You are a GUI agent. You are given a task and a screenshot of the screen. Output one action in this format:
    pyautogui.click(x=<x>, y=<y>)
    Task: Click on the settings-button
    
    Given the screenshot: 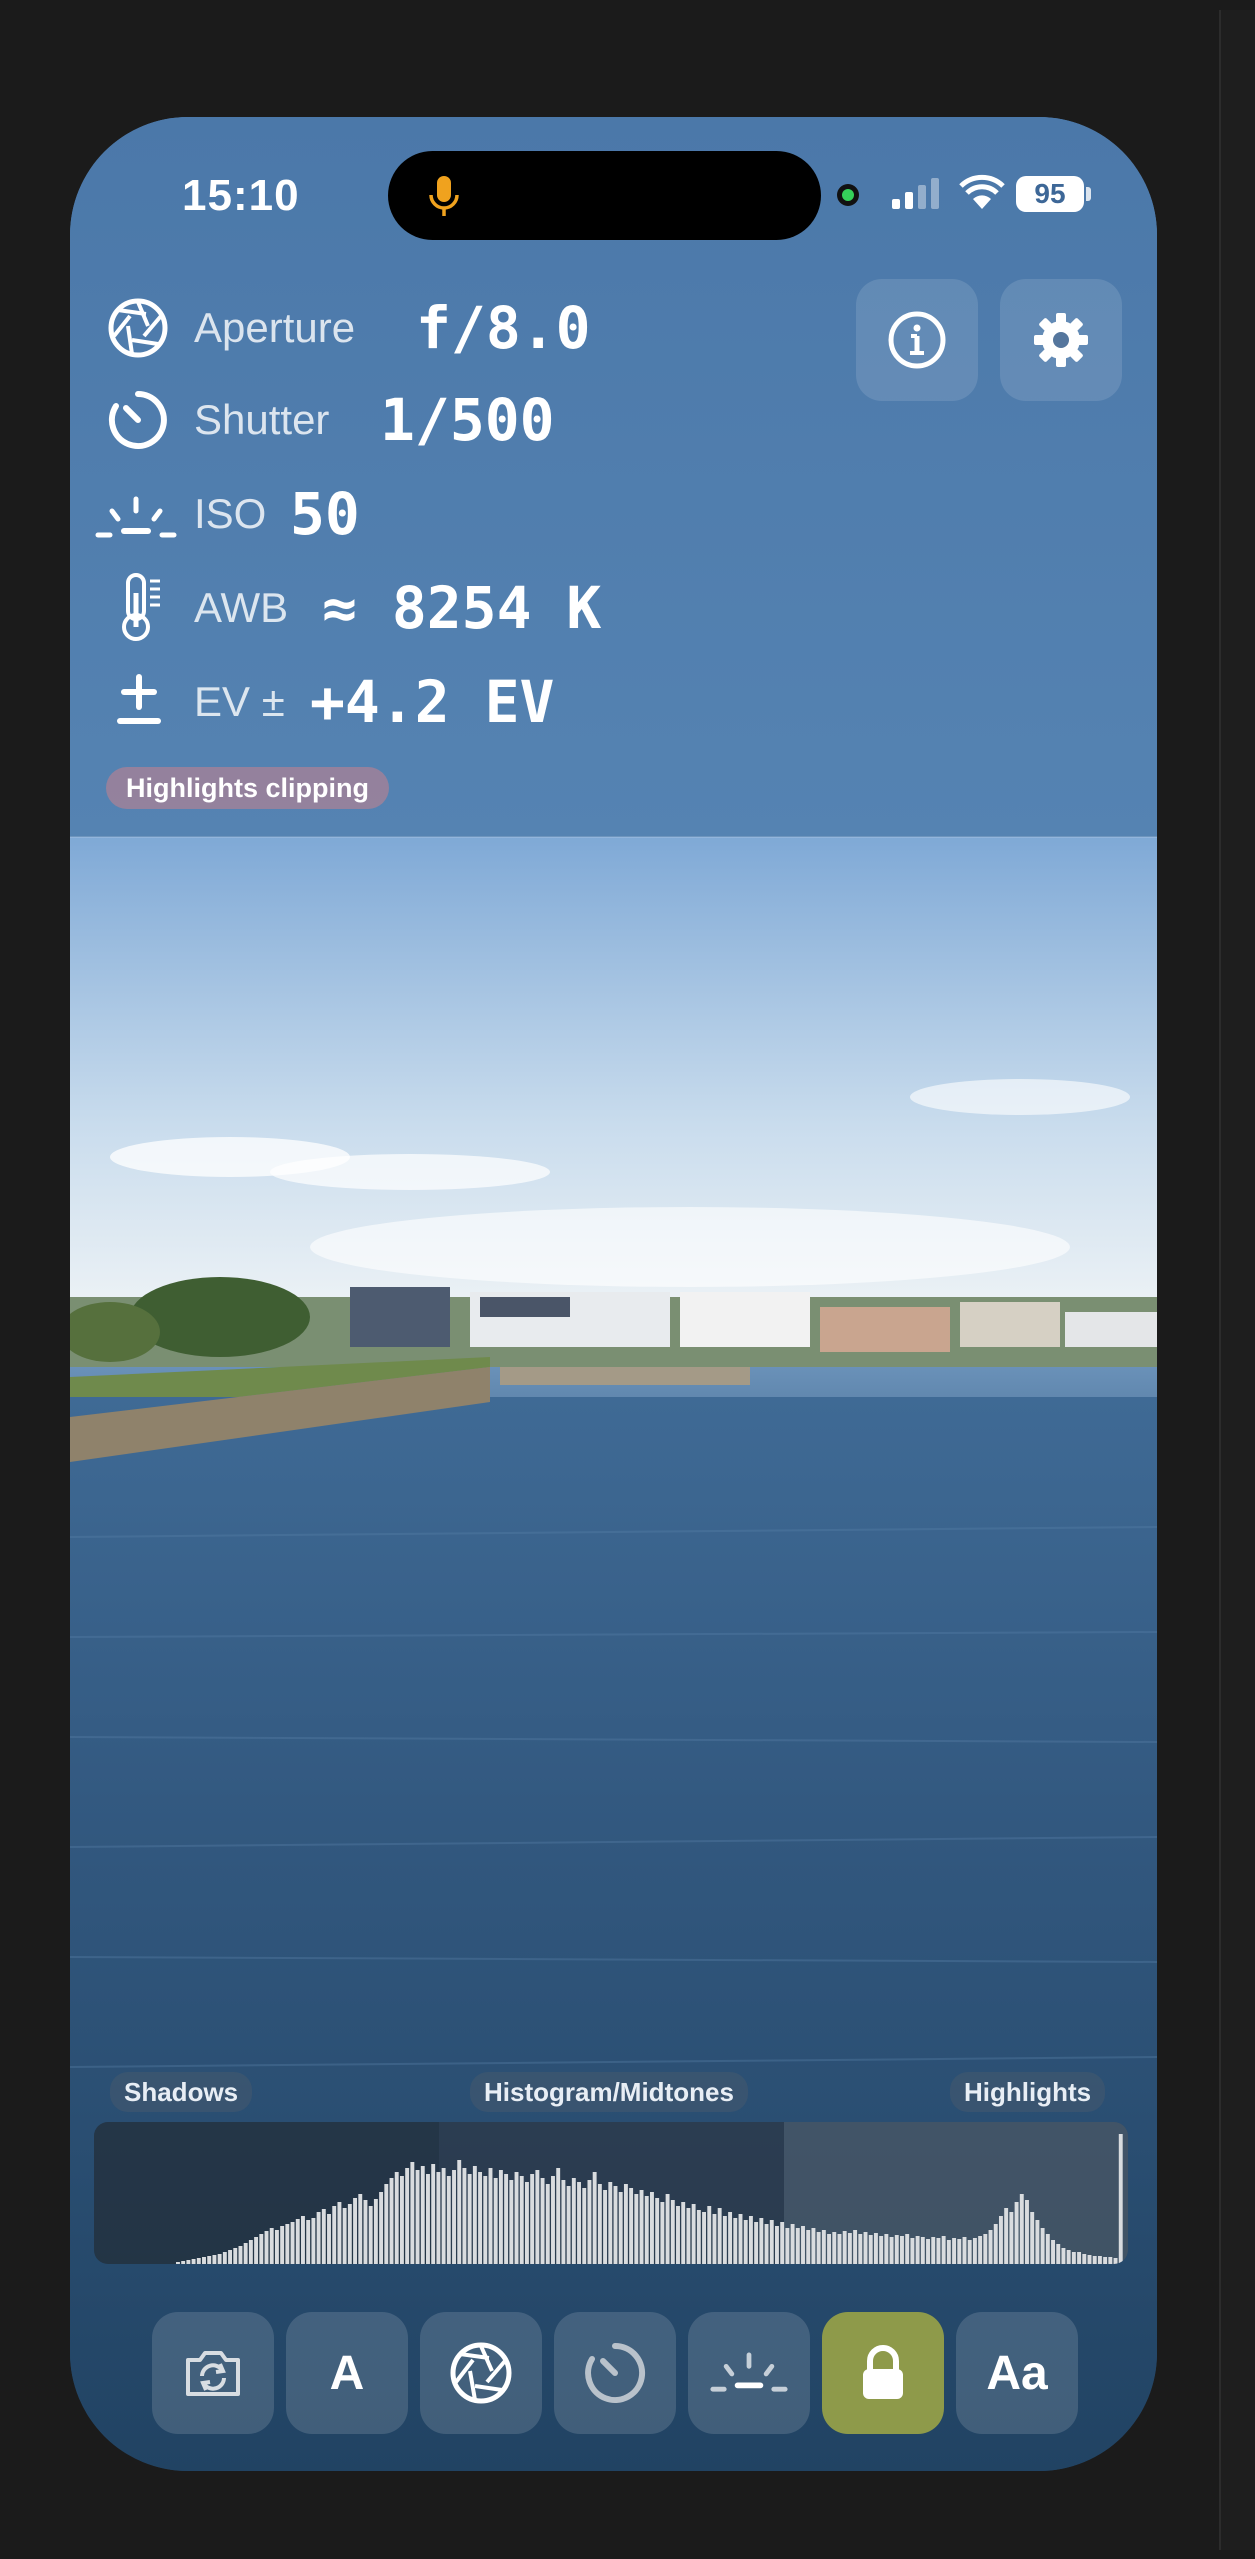 What is the action you would take?
    pyautogui.click(x=1061, y=340)
    